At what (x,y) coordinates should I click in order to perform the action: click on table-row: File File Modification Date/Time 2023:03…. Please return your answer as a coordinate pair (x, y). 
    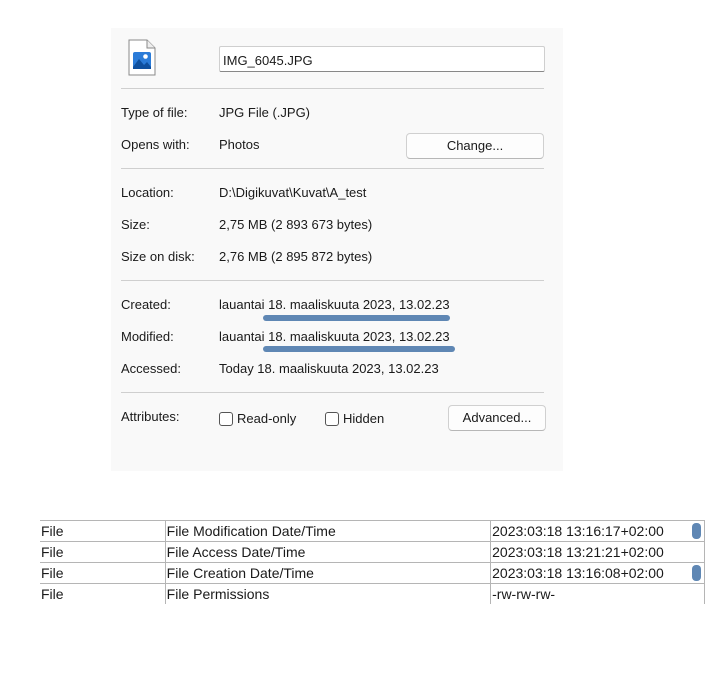
    Looking at the image, I should click on (372, 531).